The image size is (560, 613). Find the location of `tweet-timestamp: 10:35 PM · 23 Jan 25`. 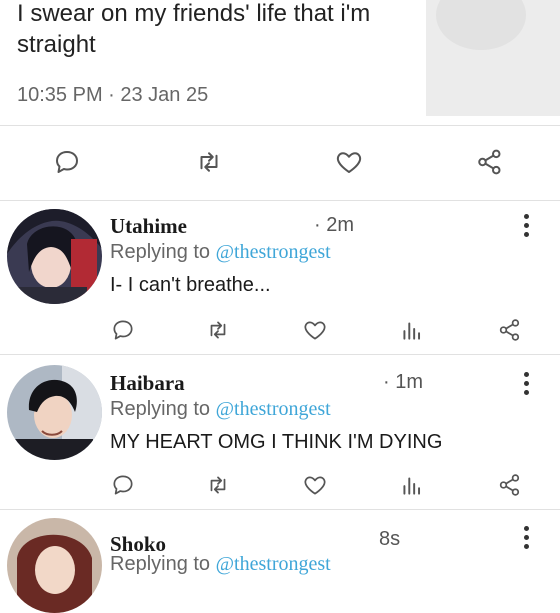

tweet-timestamp: 10:35 PM · 23 Jan 25 is located at coordinates (113, 95).